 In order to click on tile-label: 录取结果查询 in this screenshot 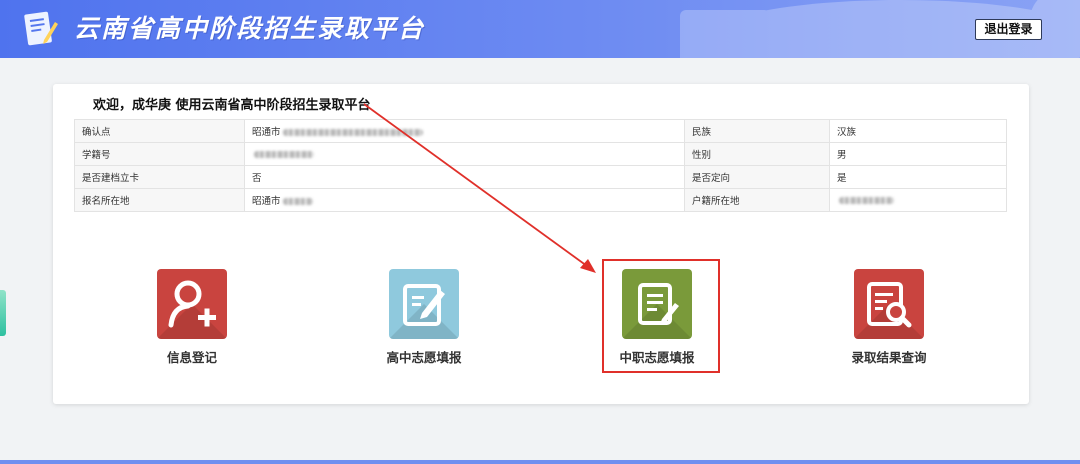, I will do `click(889, 357)`.